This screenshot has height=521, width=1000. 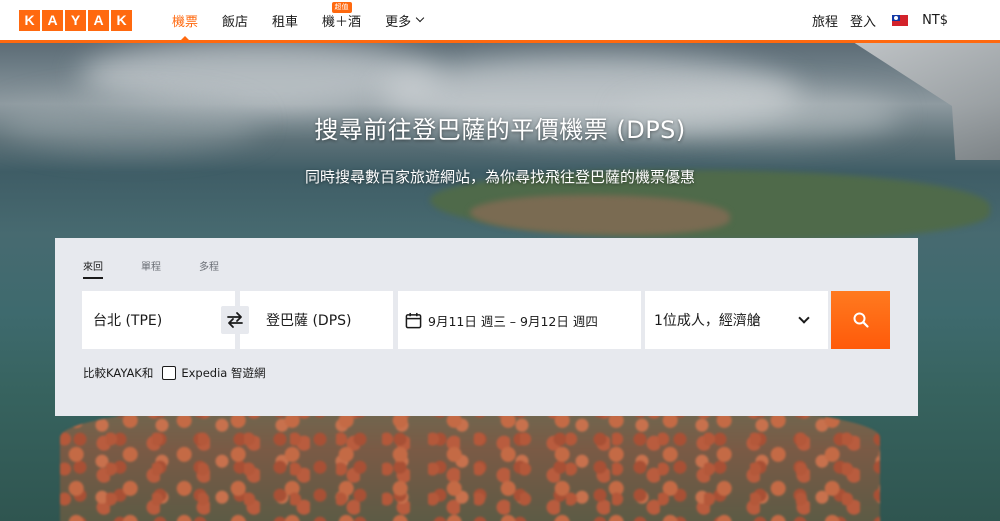 What do you see at coordinates (900, 20) in the screenshot?
I see `taiwan-flag-icon` at bounding box center [900, 20].